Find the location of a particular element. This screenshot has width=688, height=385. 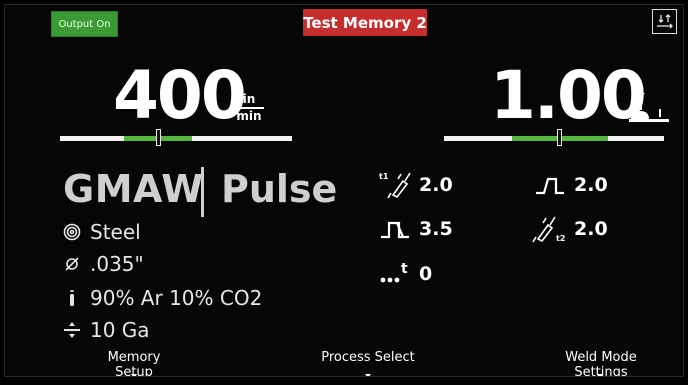

preflow-param: t1 2.0 is located at coordinates (415, 185).